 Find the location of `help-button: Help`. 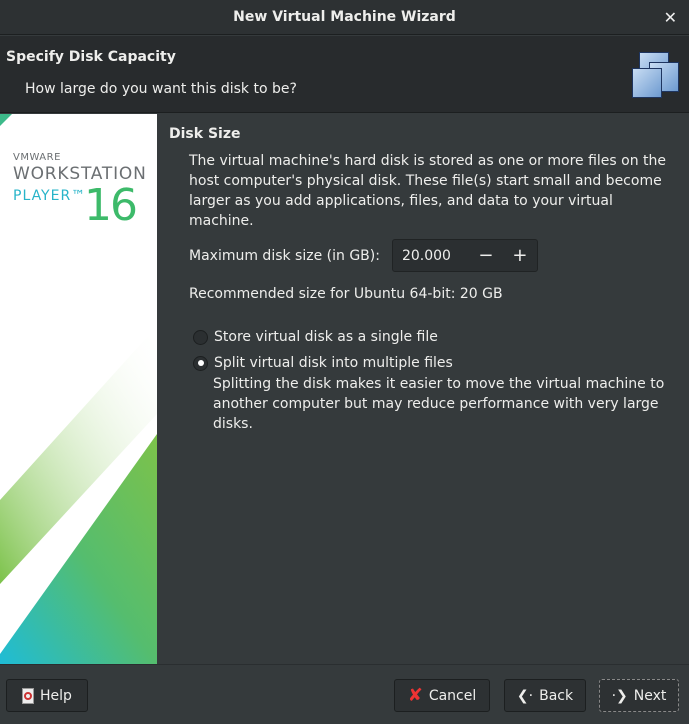

help-button: Help is located at coordinates (47, 695).